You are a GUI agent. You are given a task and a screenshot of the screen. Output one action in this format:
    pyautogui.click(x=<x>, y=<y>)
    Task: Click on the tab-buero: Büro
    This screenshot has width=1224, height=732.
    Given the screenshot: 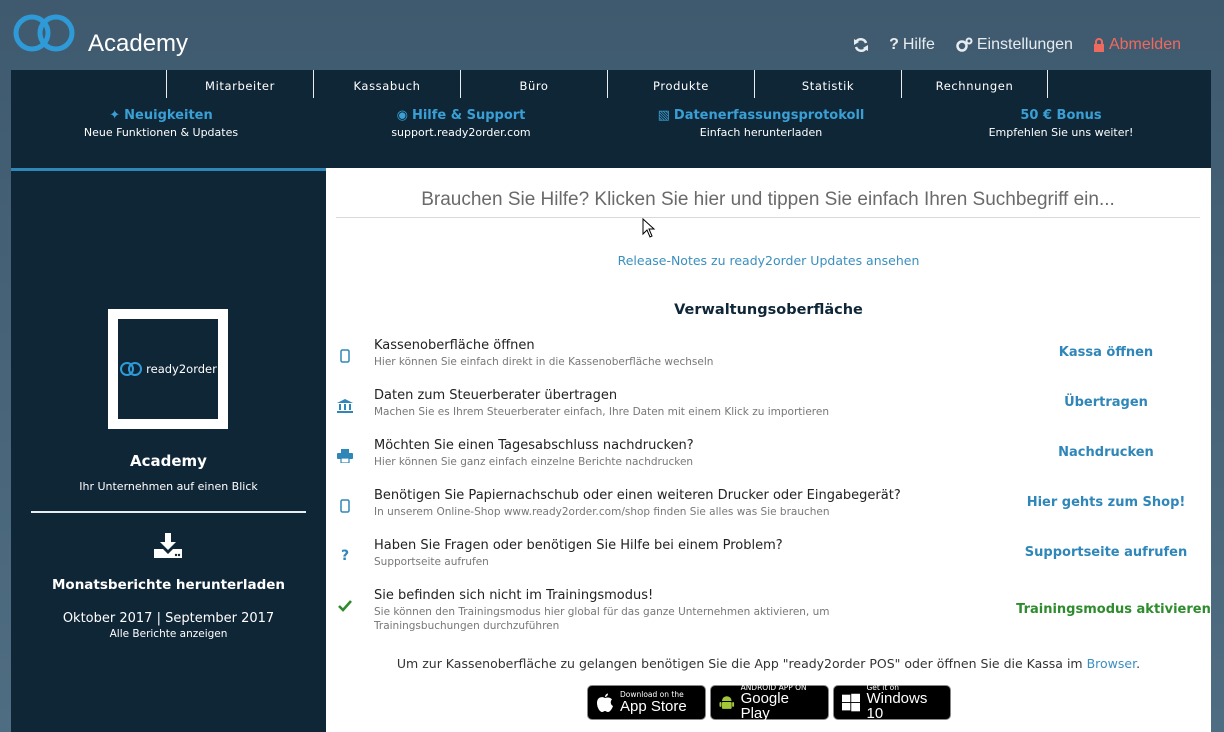 What is the action you would take?
    pyautogui.click(x=533, y=84)
    